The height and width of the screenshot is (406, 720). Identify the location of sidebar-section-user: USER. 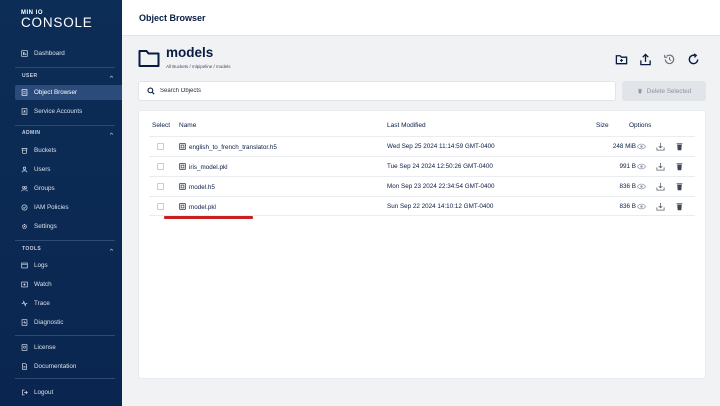
(68, 76).